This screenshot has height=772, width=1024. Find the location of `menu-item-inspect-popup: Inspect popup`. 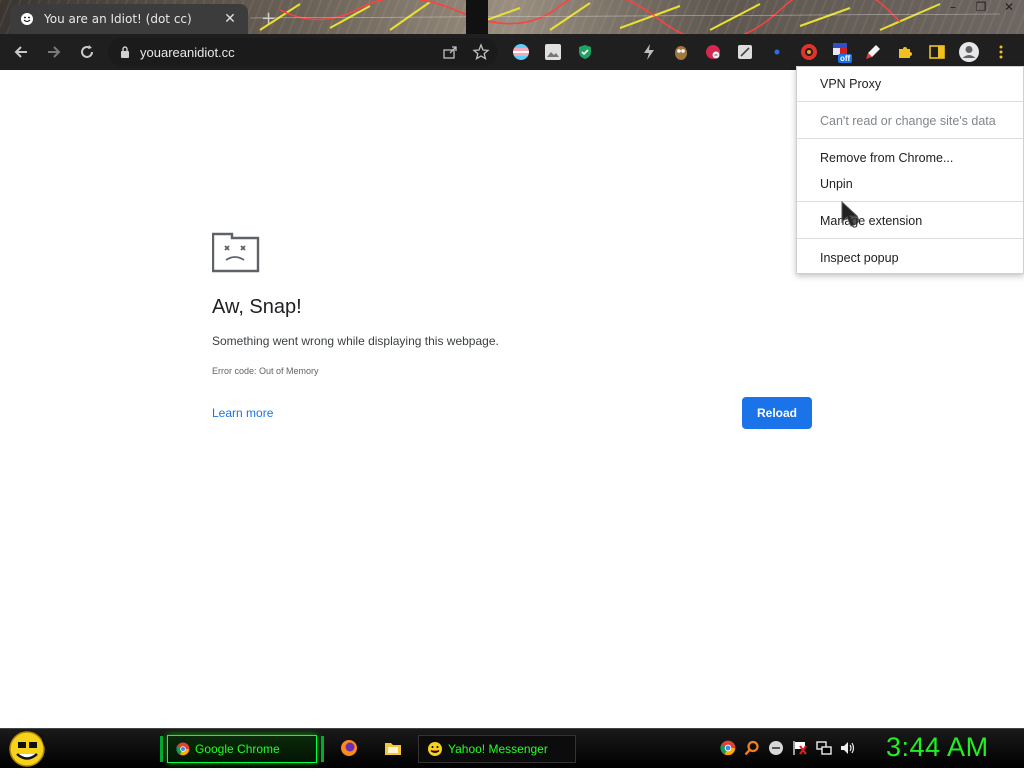

menu-item-inspect-popup: Inspect popup is located at coordinates (859, 258).